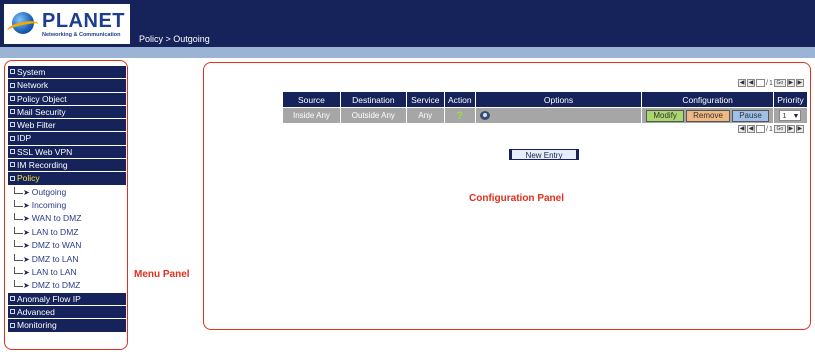  I want to click on priority-select: 1 ▼, so click(790, 115).